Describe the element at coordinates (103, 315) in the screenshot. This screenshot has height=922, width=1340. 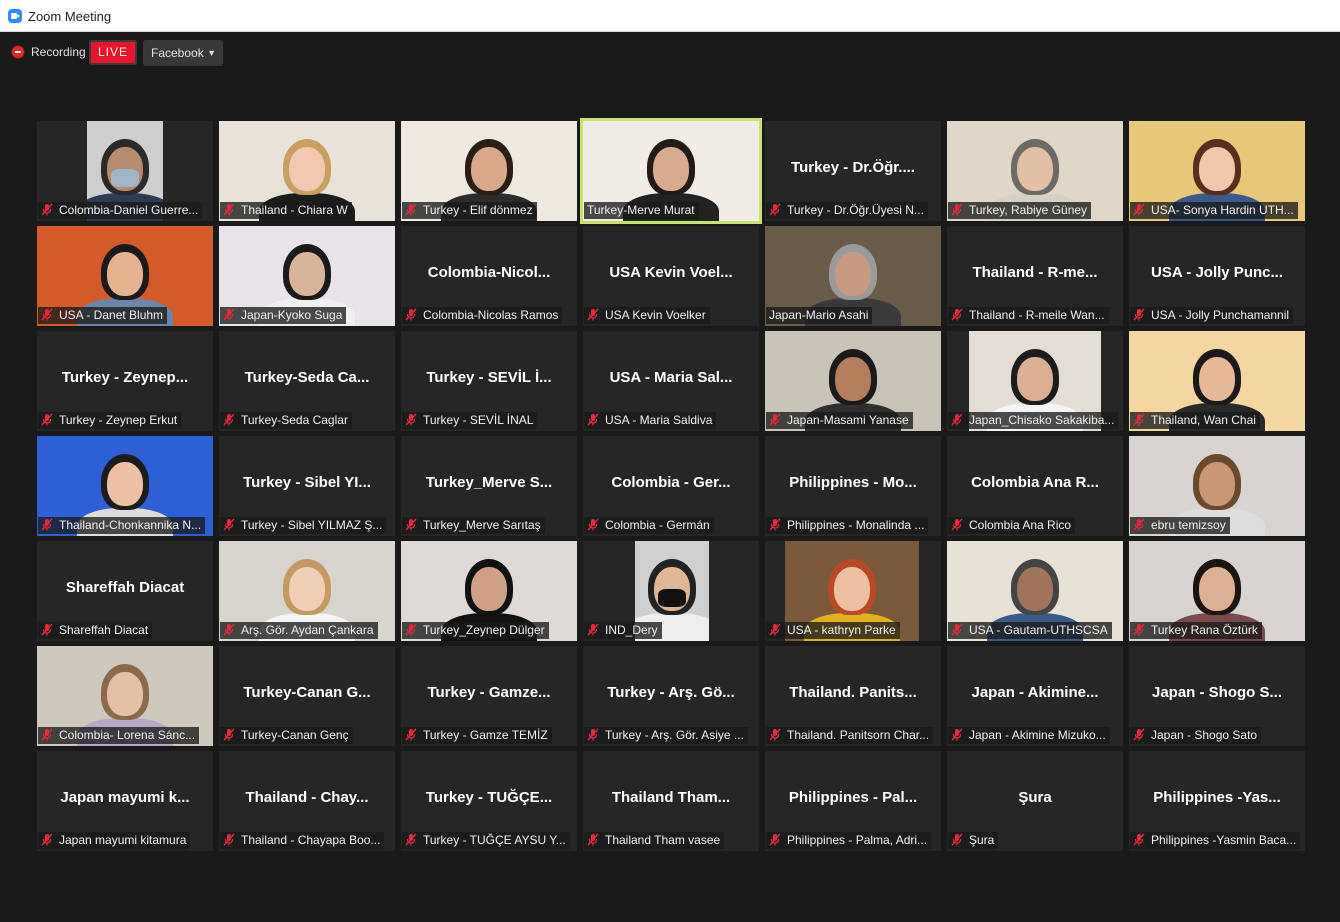
I see `participant-name-label: USA - Danet Bluhm` at that location.